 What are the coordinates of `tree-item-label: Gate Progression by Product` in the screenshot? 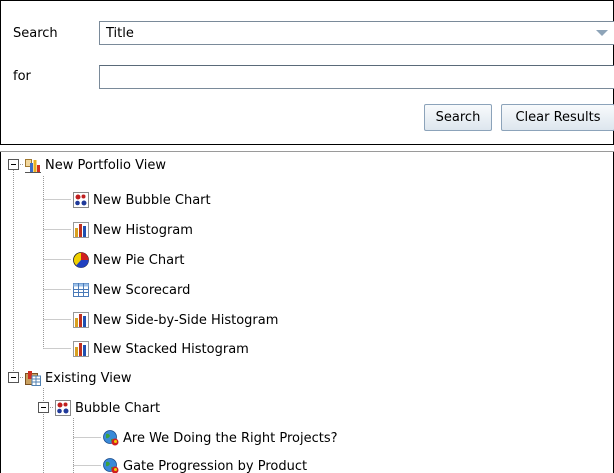 It's located at (215, 465).